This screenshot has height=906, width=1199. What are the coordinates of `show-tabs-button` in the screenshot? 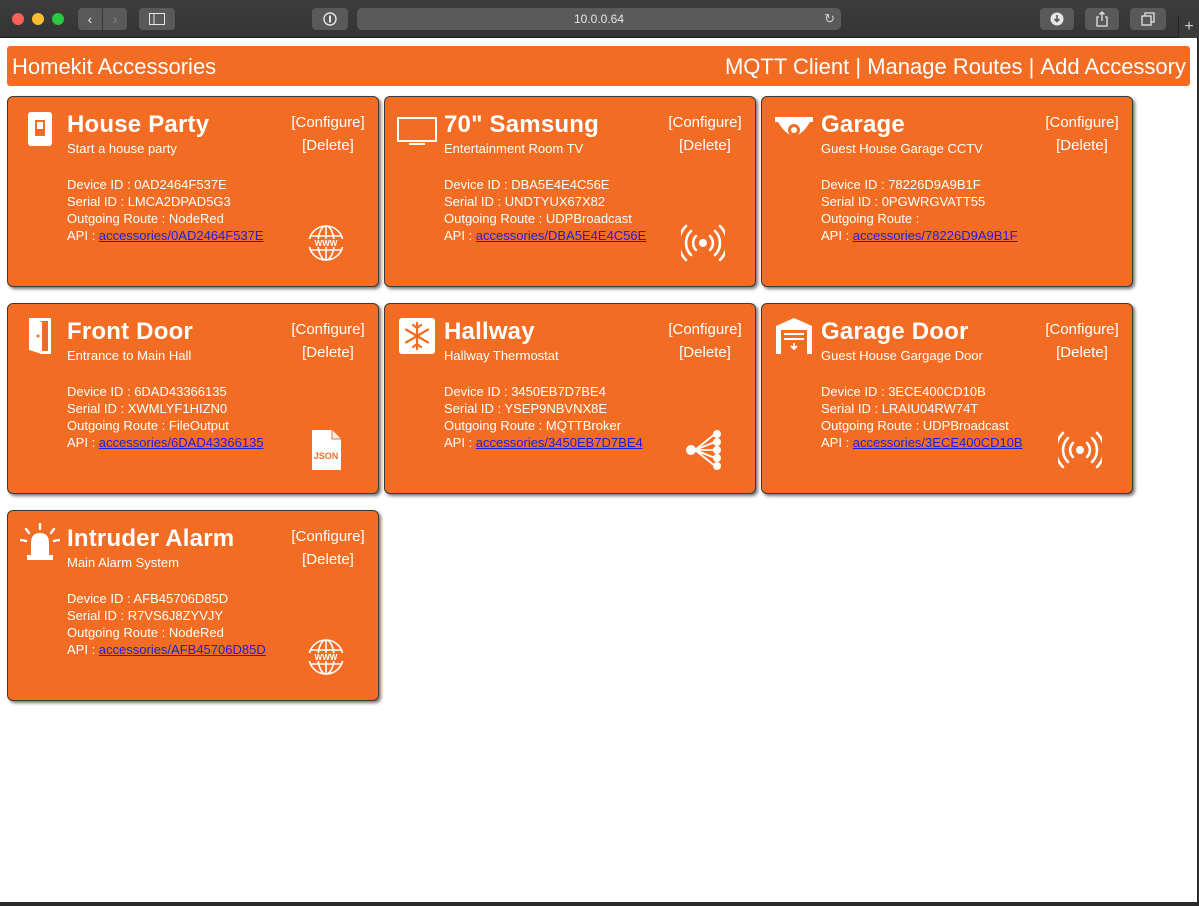 It's located at (1148, 19).